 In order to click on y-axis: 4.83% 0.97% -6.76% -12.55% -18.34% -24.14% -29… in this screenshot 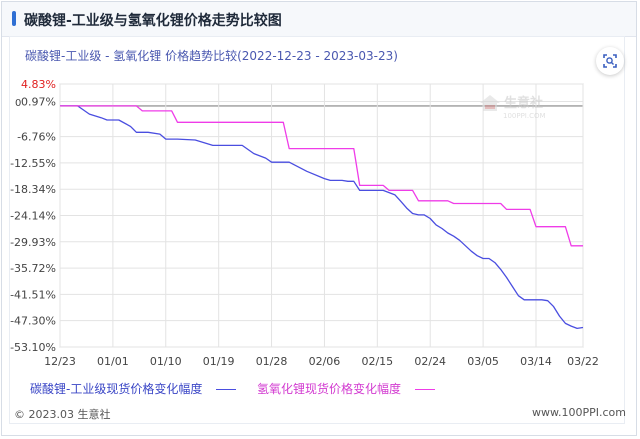, I will do `click(33, 216)`.